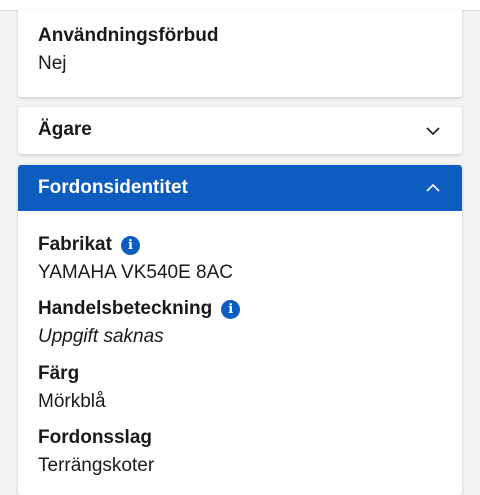 This screenshot has width=480, height=495. Describe the element at coordinates (125, 308) in the screenshot. I see `trade-name-label: Handelsbeteckning` at that location.